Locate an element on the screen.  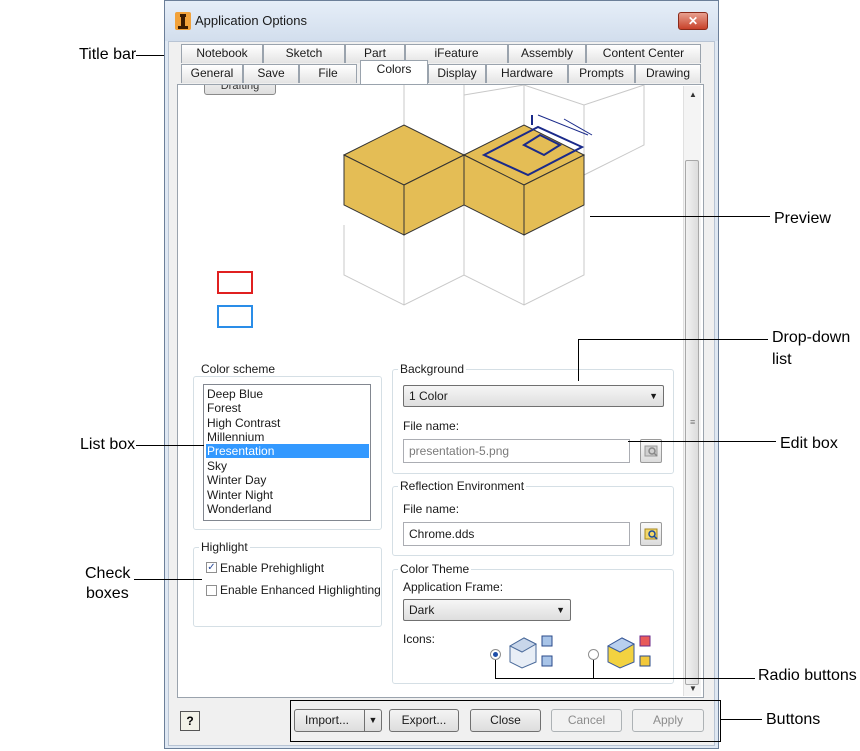
callout-line-dropdown-v is located at coordinates (578, 360).